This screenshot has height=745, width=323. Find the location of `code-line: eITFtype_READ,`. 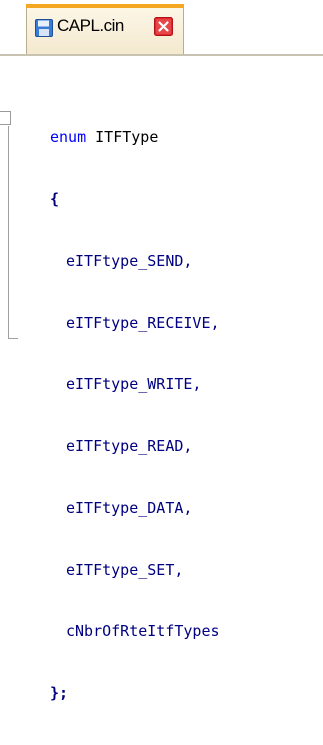

code-line: eITFtype_READ, is located at coordinates (135, 446).